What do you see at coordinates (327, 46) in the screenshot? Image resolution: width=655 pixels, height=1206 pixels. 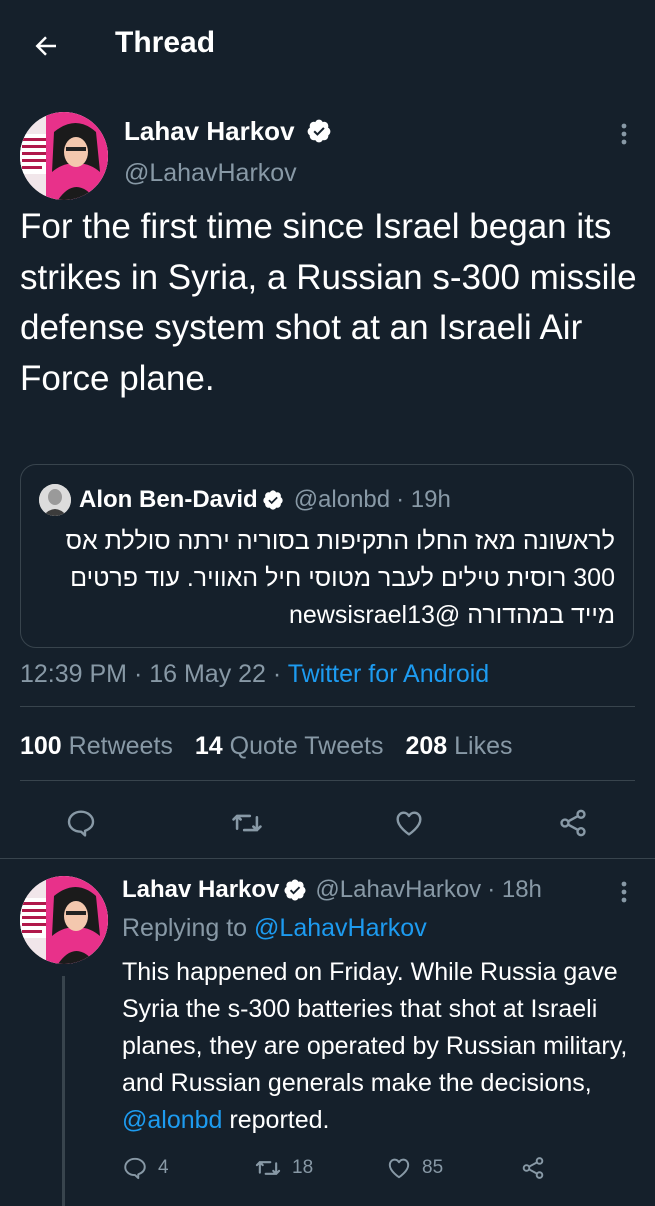 I see `top-bar: Thread` at bounding box center [327, 46].